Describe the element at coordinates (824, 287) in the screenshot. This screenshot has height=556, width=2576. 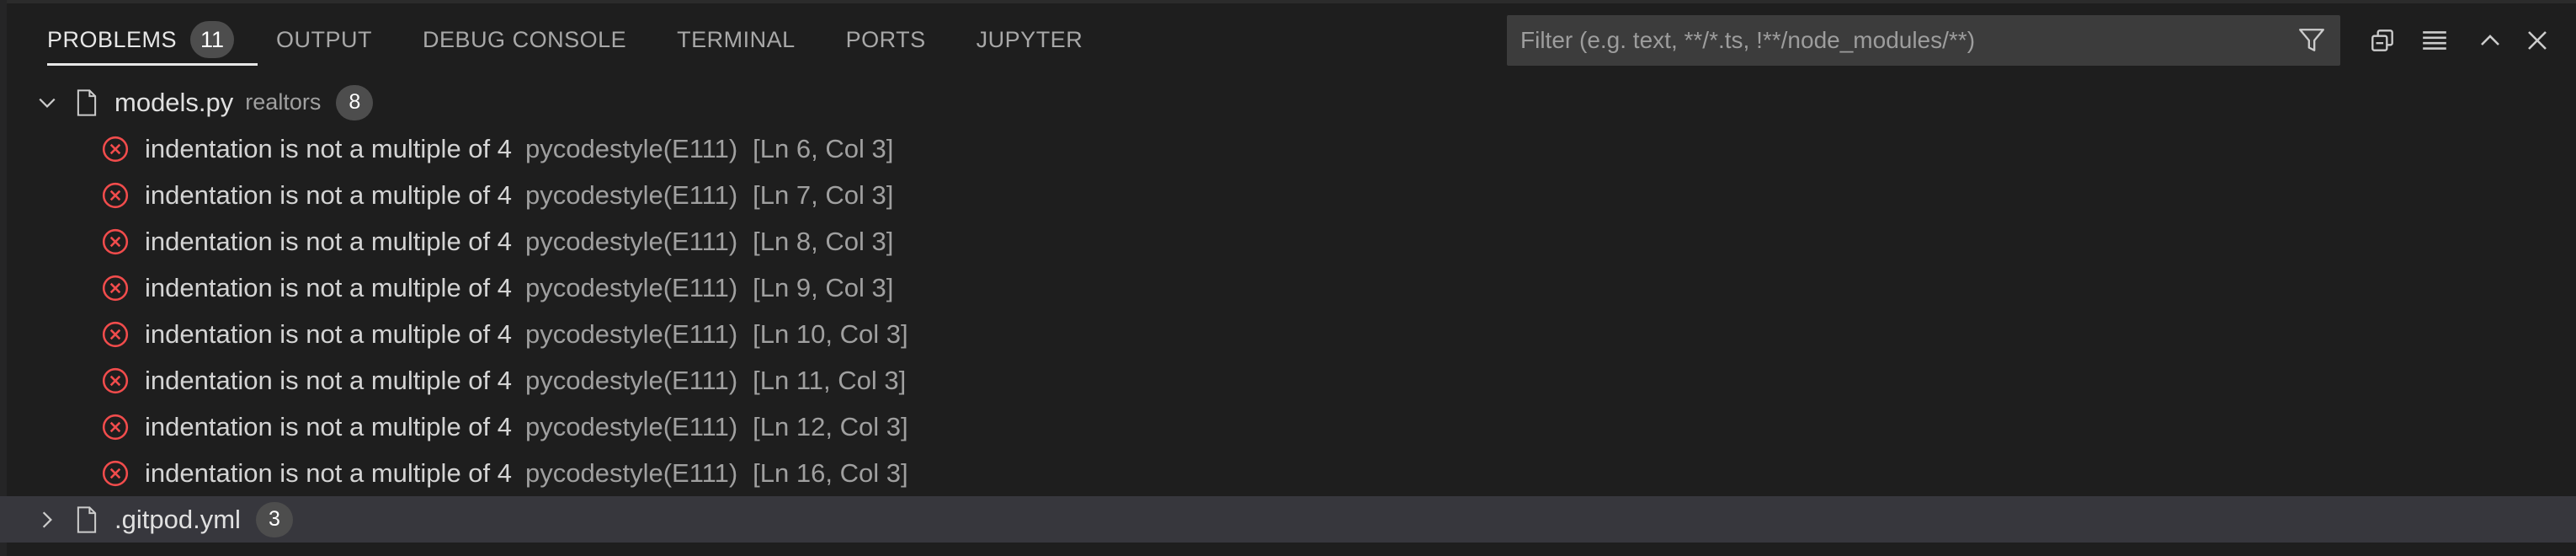
I see `problem-location: [Ln 9, Col 3]` at that location.